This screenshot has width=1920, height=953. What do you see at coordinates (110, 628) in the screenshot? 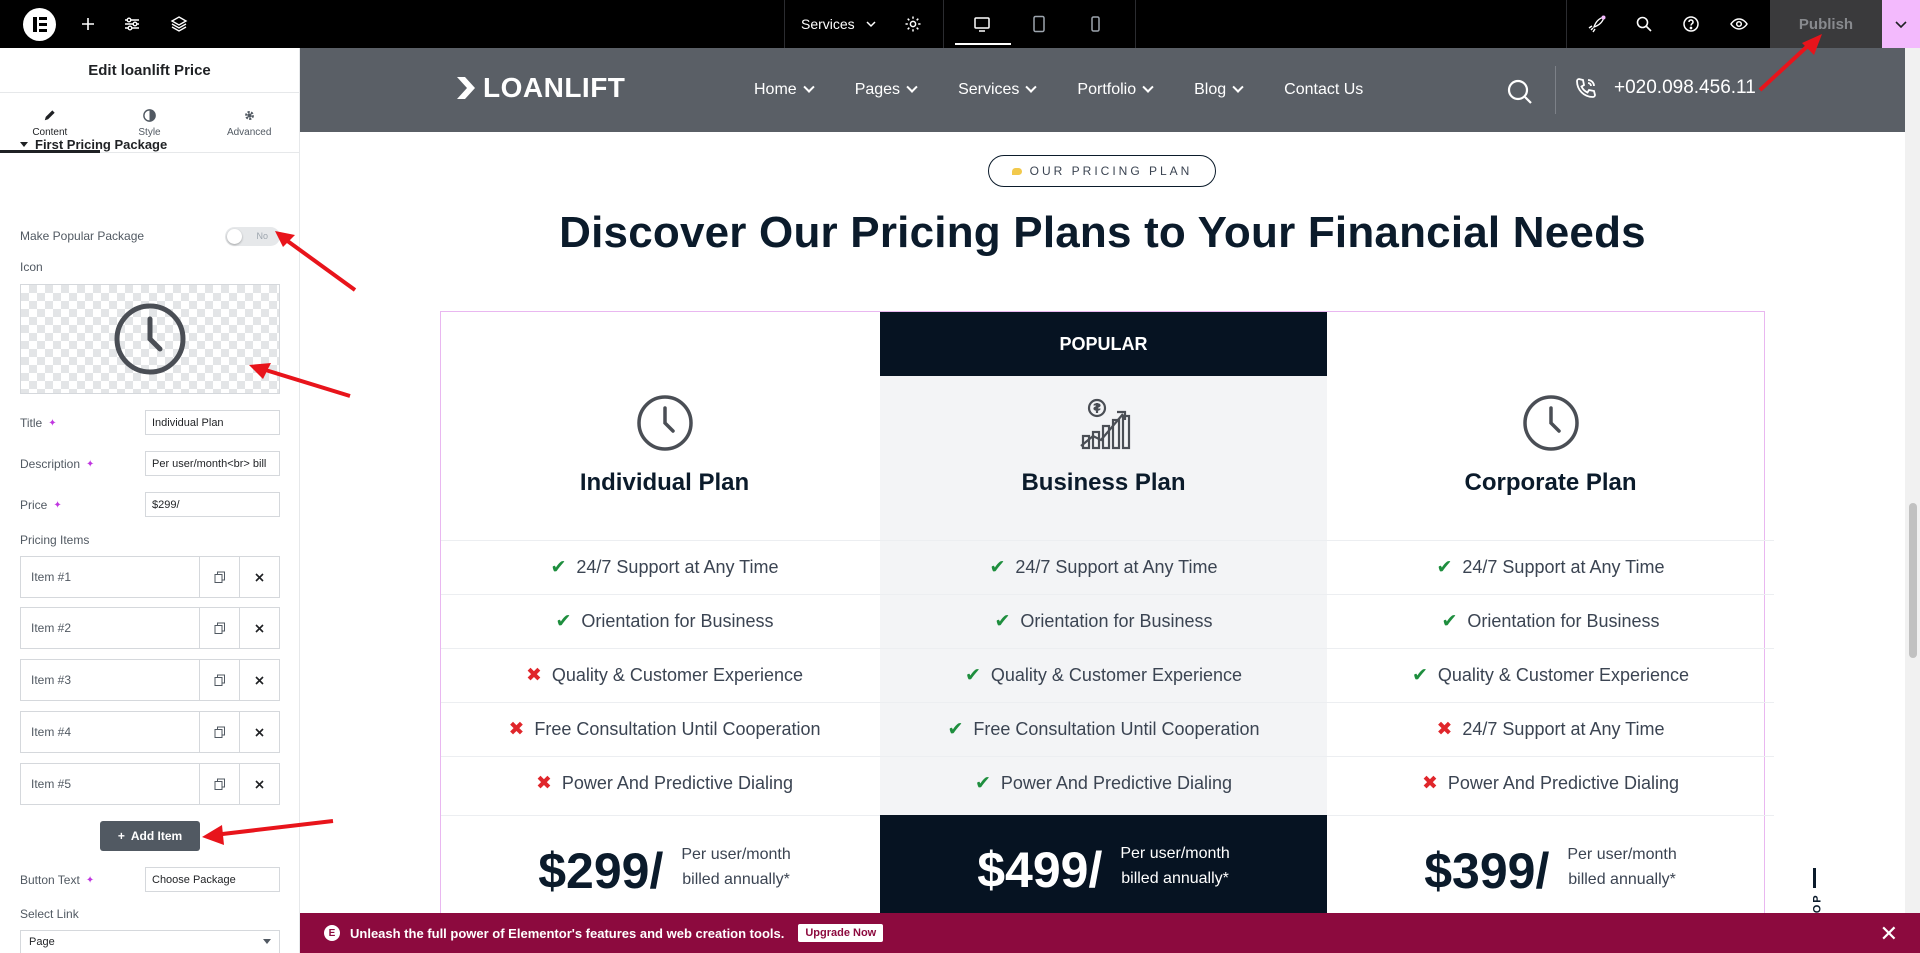
I see `repeater-item-title: Item #2` at bounding box center [110, 628].